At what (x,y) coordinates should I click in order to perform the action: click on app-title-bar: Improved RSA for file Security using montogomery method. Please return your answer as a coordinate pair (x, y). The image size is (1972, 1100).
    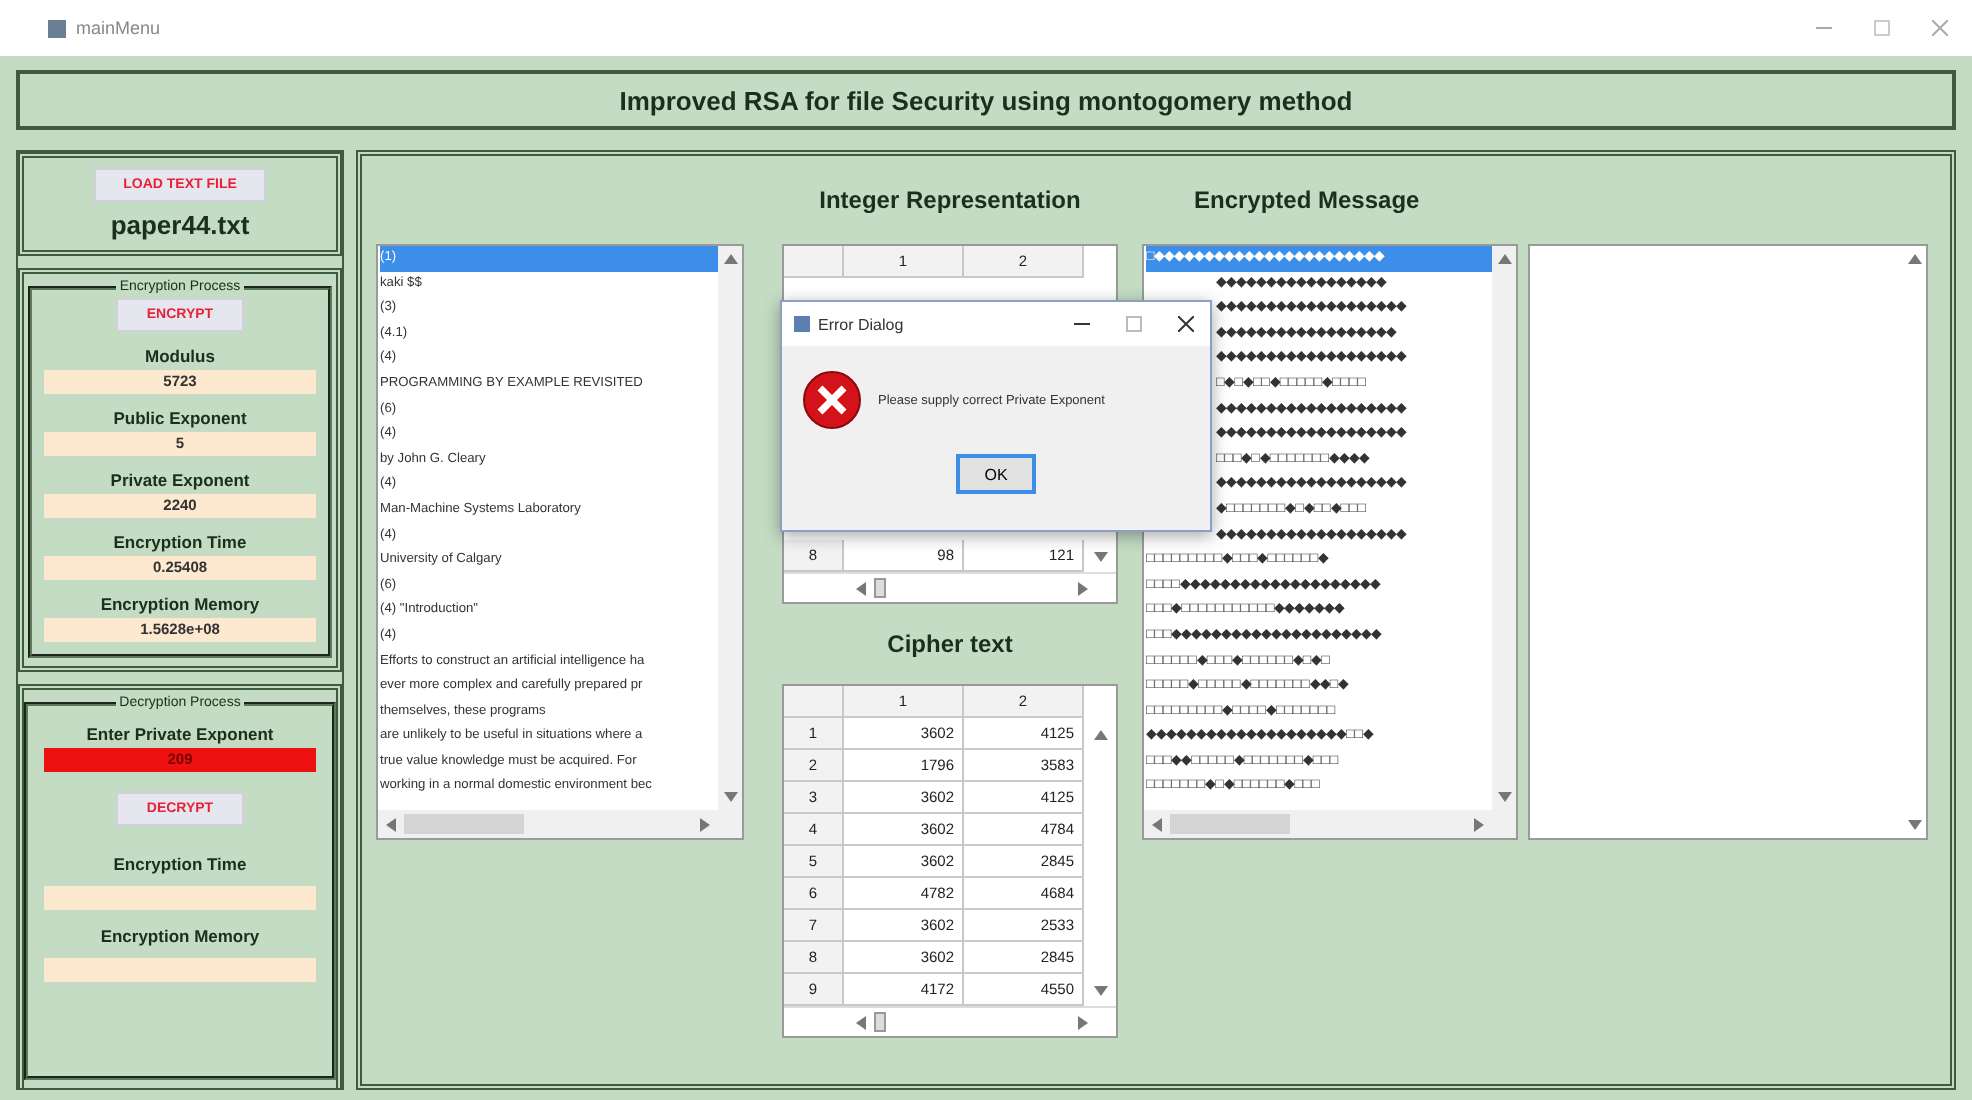
    Looking at the image, I should click on (986, 100).